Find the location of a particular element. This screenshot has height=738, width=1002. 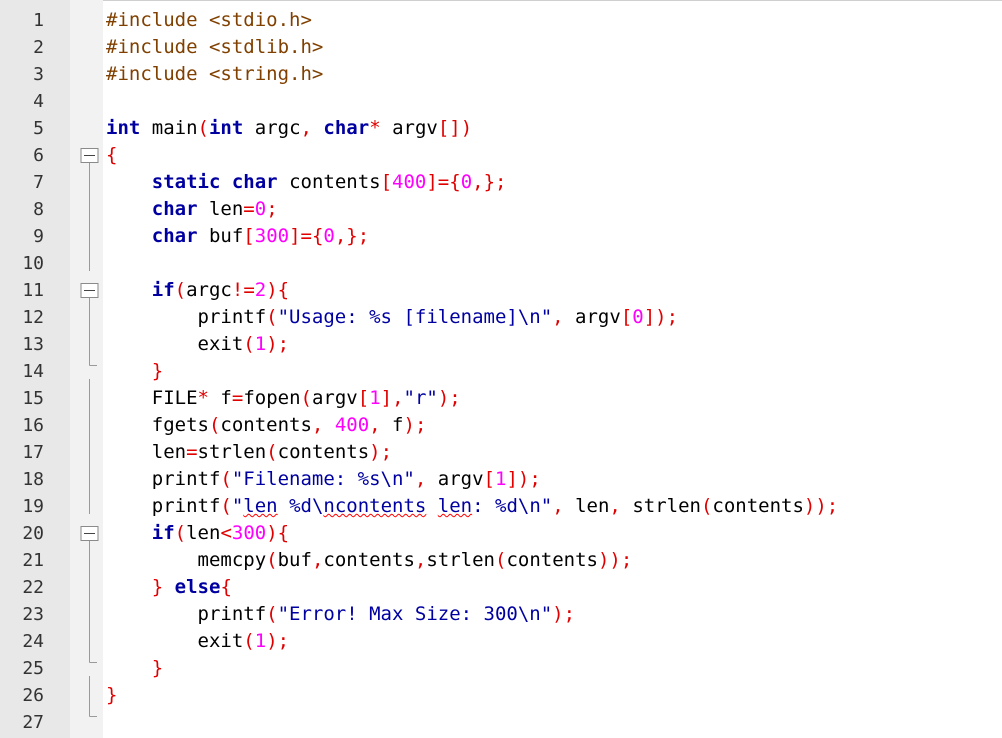

code-token: #include <stdlib.h> is located at coordinates (215, 47).